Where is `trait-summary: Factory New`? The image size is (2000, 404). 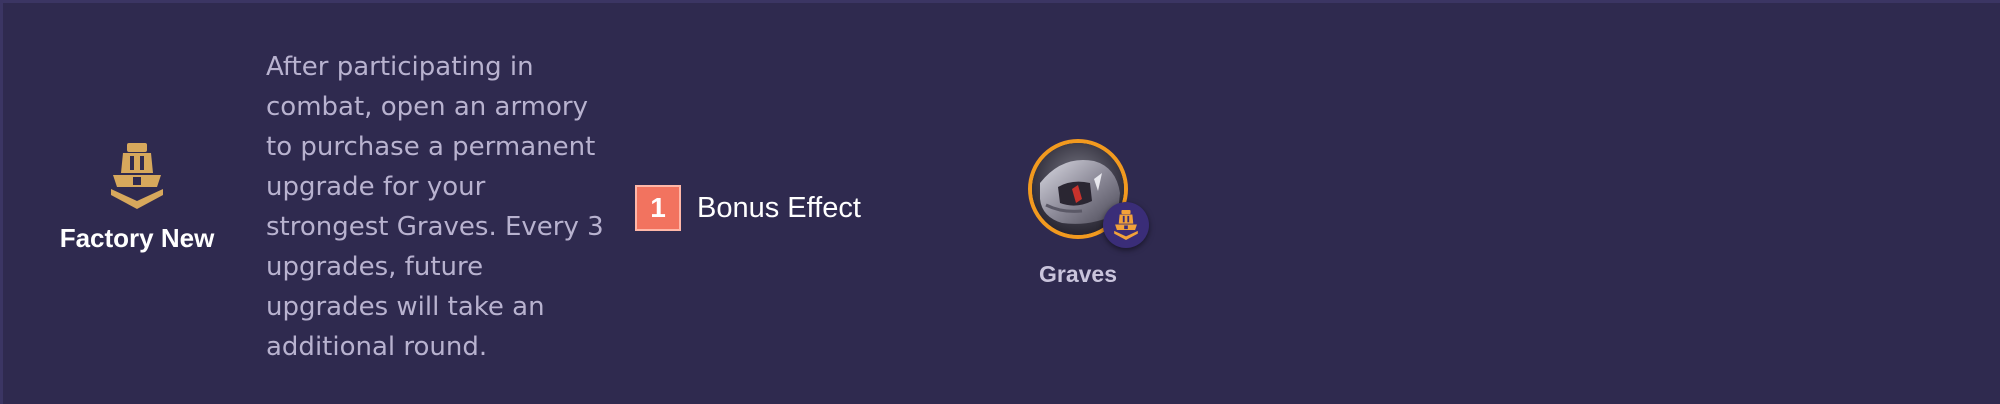 trait-summary: Factory New is located at coordinates (137, 198).